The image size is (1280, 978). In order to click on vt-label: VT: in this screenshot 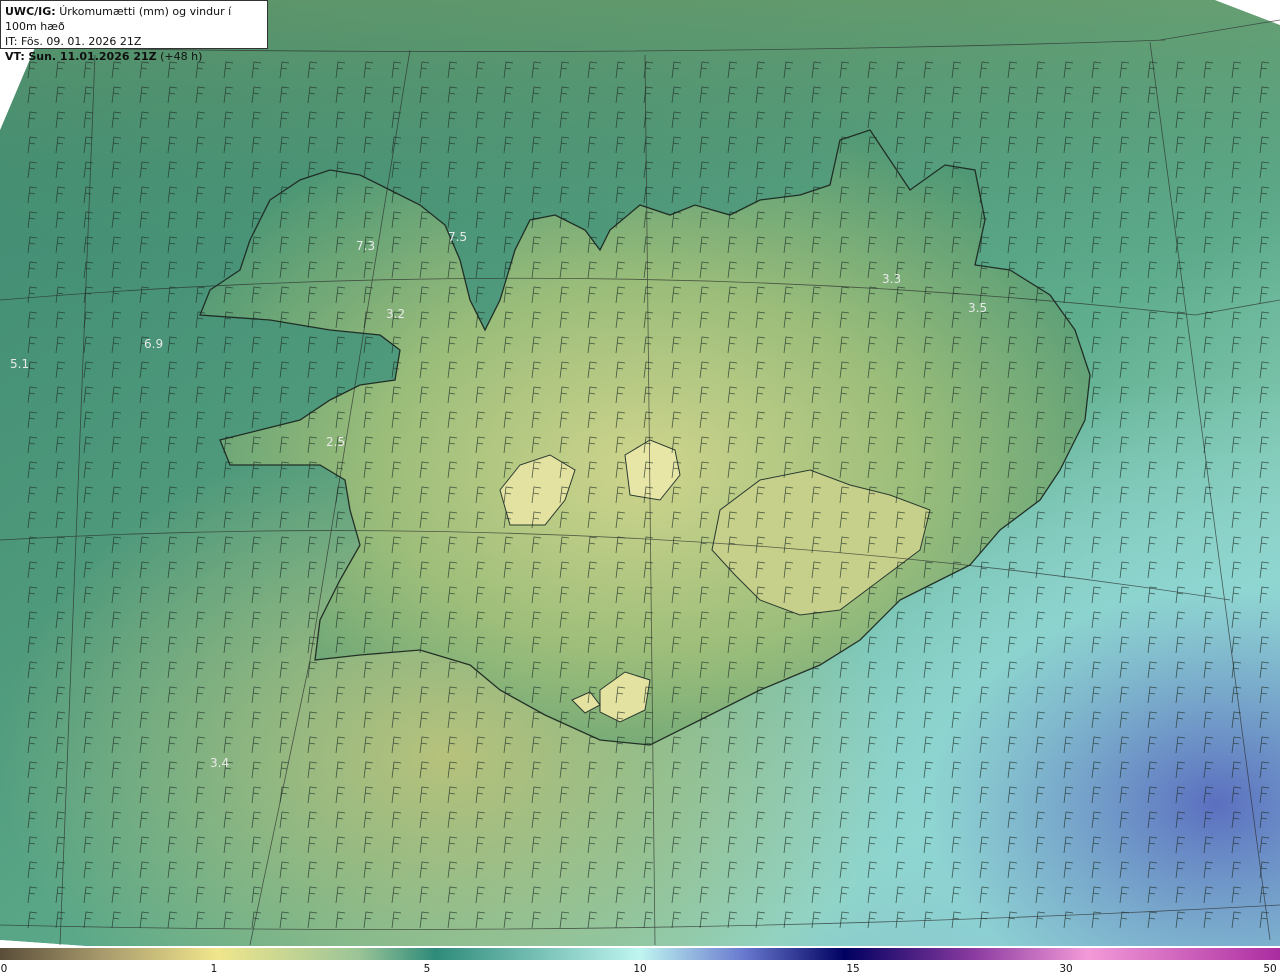, I will do `click(15, 56)`.